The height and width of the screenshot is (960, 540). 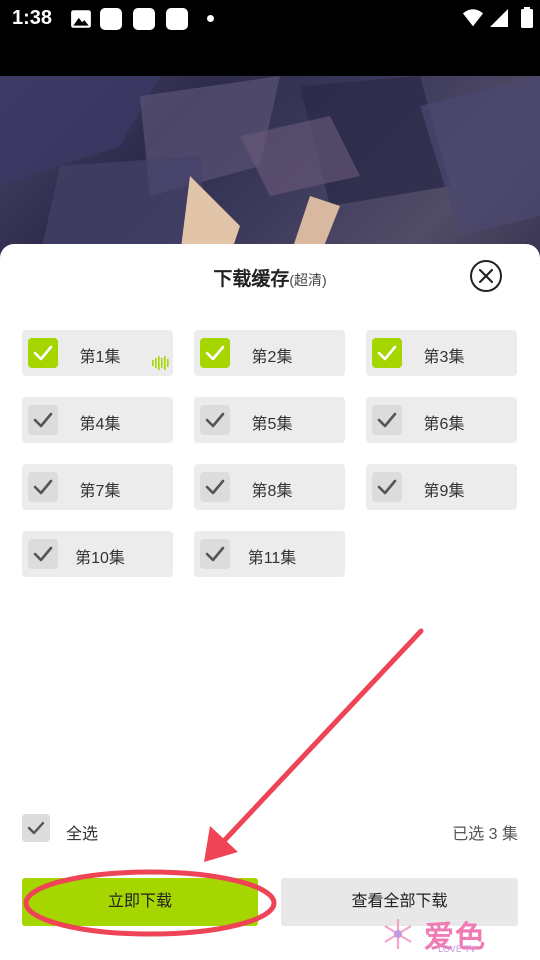 What do you see at coordinates (308, 280) in the screenshot?
I see `quality-label: (超清)` at bounding box center [308, 280].